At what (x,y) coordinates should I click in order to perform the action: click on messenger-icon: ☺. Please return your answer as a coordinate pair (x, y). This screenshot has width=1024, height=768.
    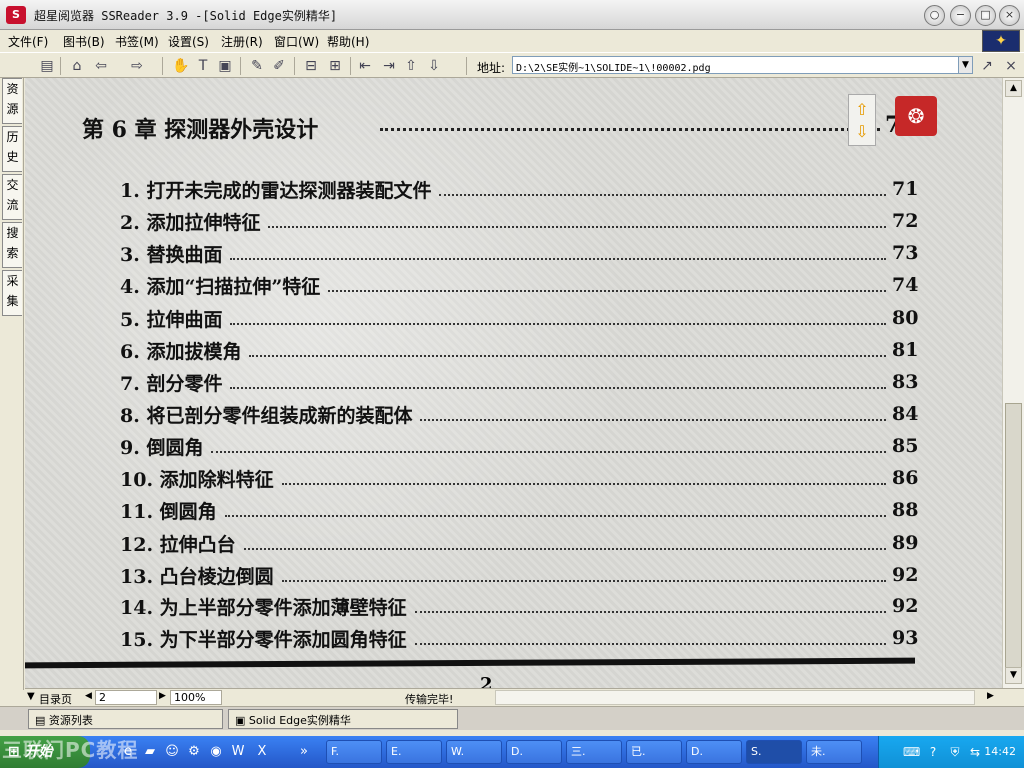
    Looking at the image, I should click on (172, 752).